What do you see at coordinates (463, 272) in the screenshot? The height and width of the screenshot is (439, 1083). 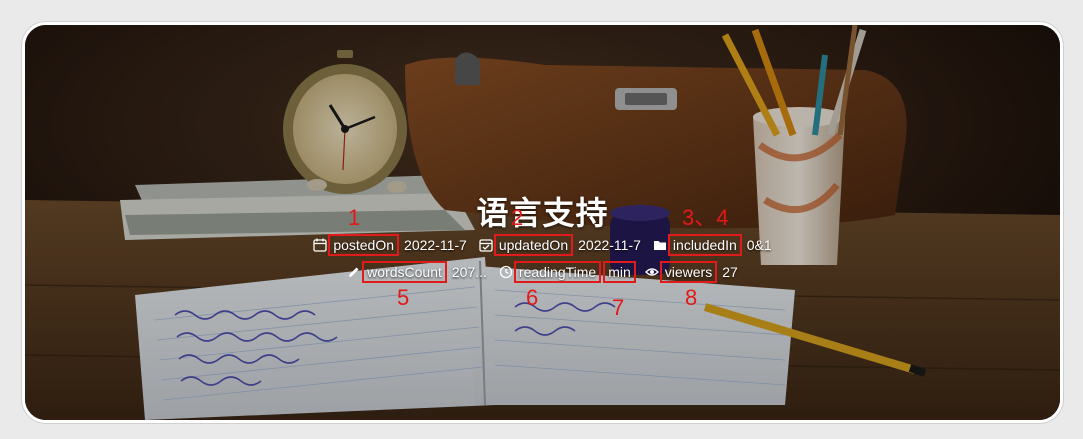 I see `words-count-value: 207` at bounding box center [463, 272].